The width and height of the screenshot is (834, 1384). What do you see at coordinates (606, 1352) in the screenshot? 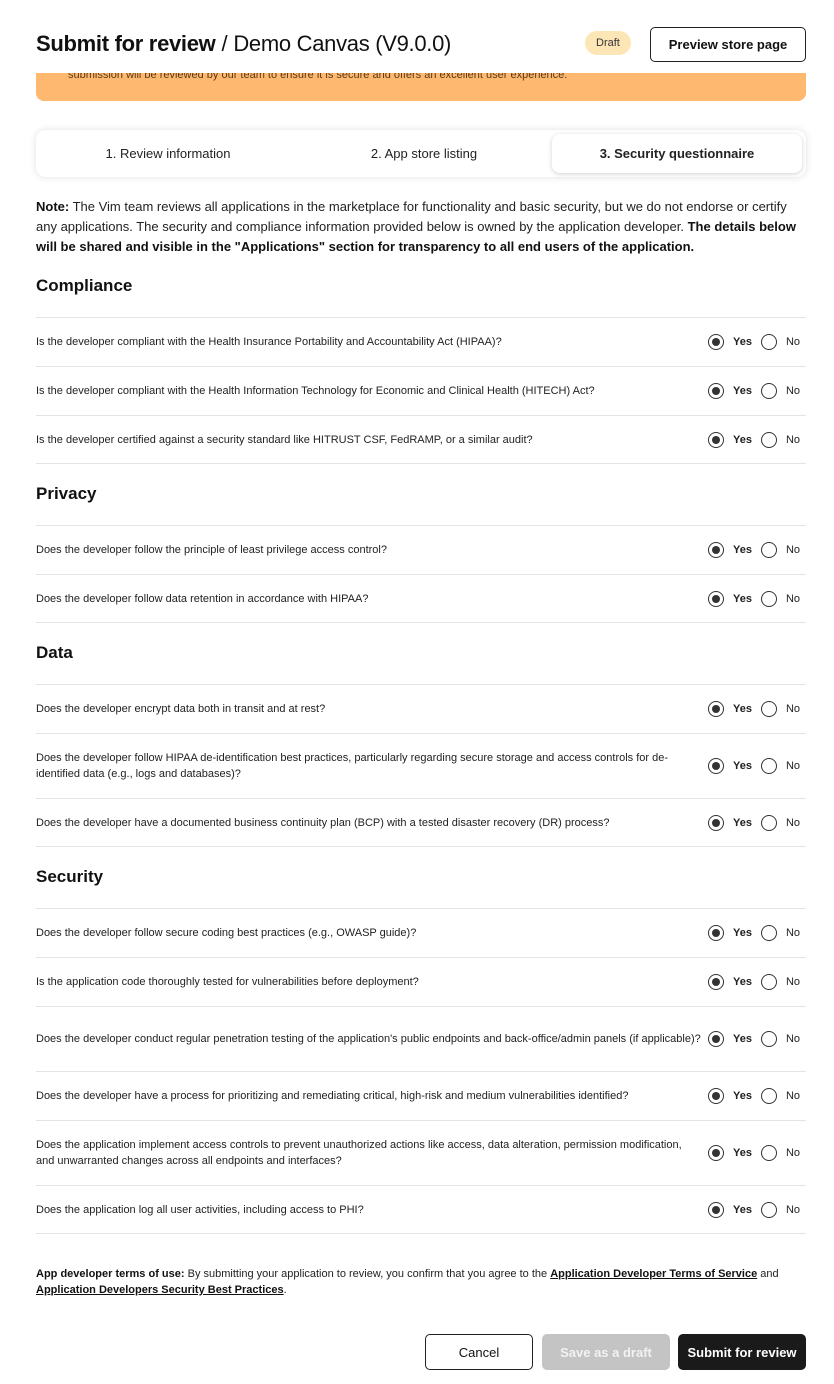
I see `save-draft-button: Save as a draft` at bounding box center [606, 1352].